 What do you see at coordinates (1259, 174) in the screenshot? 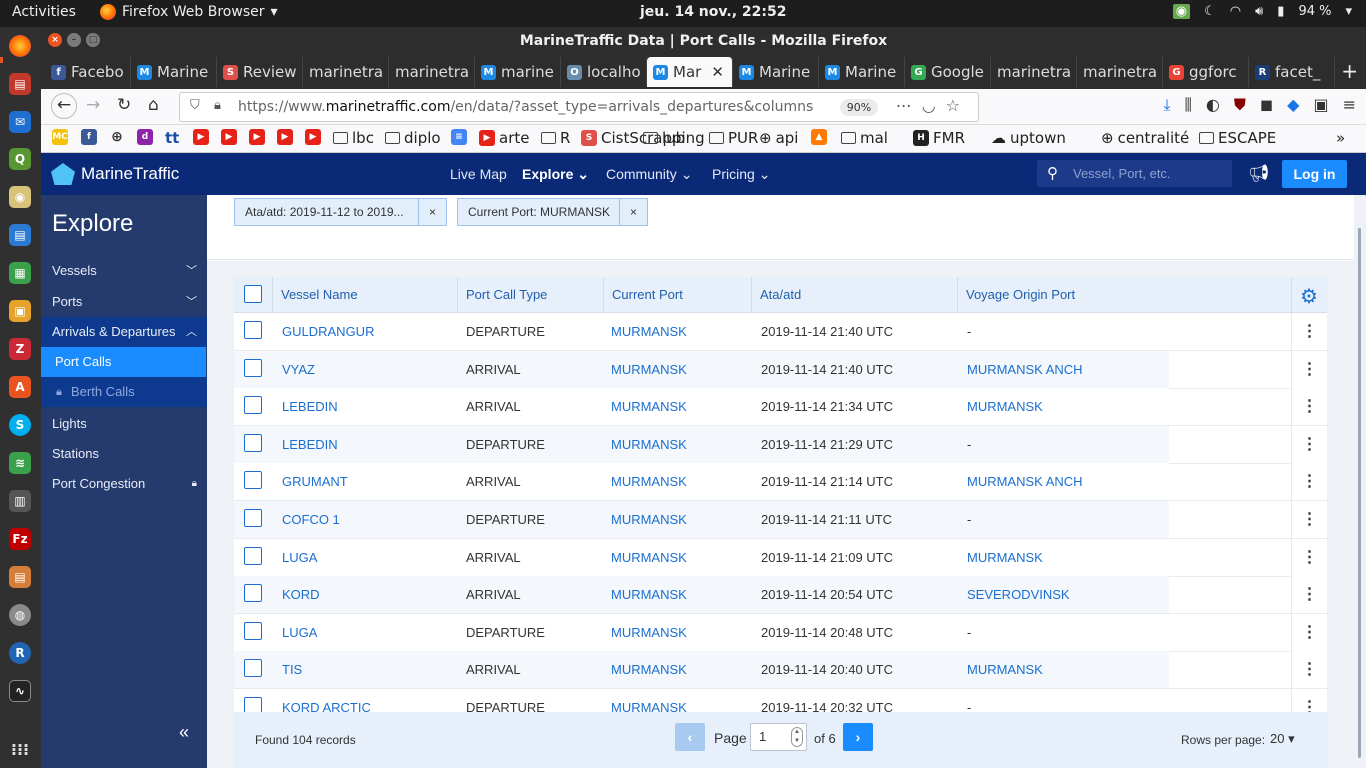
I see `announcement-icon: 📢︎` at bounding box center [1259, 174].